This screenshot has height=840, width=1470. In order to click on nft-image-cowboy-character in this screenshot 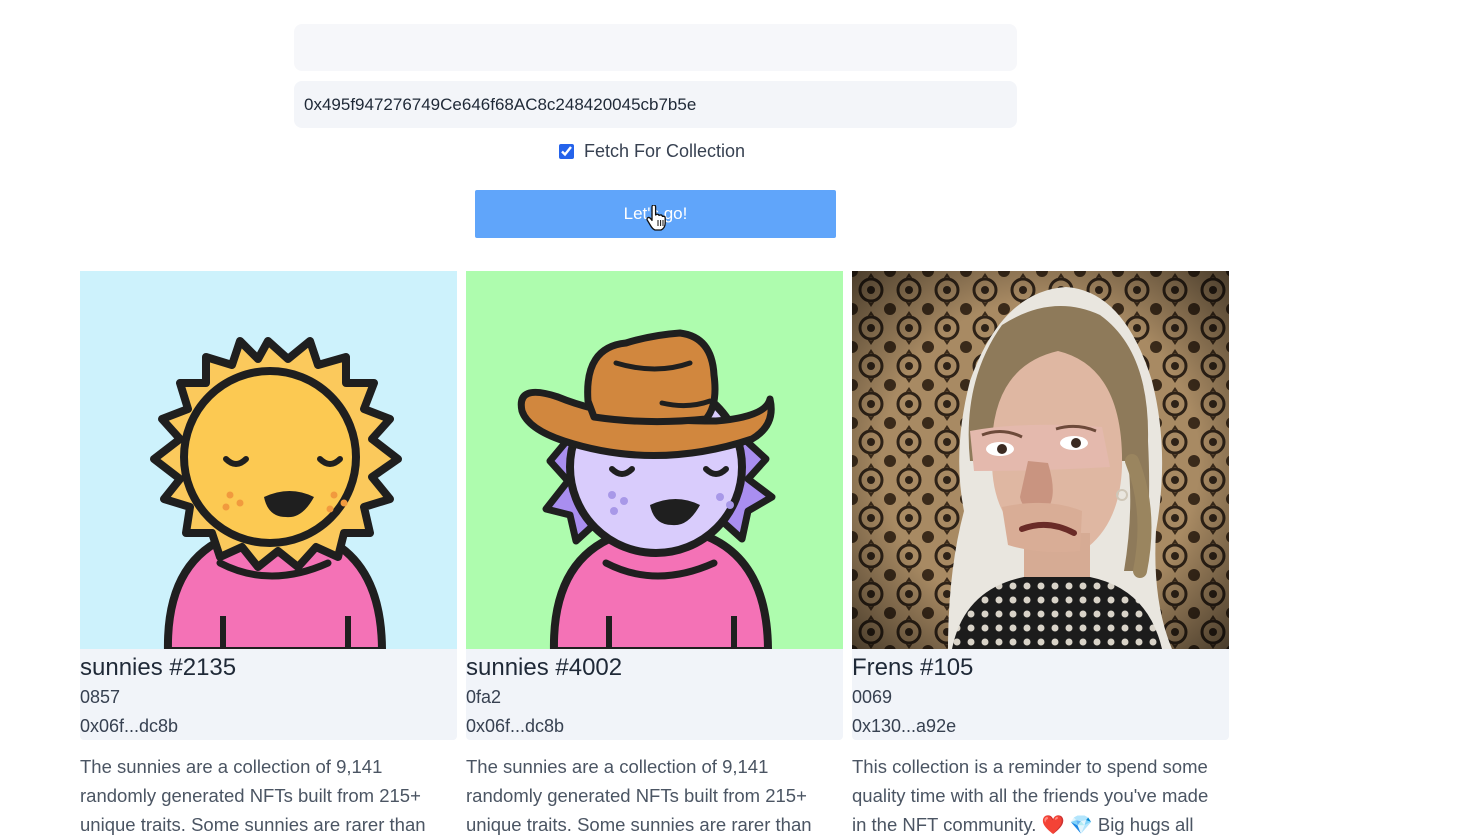, I will do `click(654, 460)`.